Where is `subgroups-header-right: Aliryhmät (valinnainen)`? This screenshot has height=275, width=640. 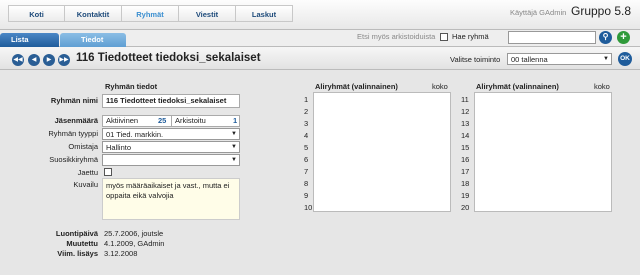
subgroups-header-right: Aliryhmät (valinnainen) is located at coordinates (517, 86).